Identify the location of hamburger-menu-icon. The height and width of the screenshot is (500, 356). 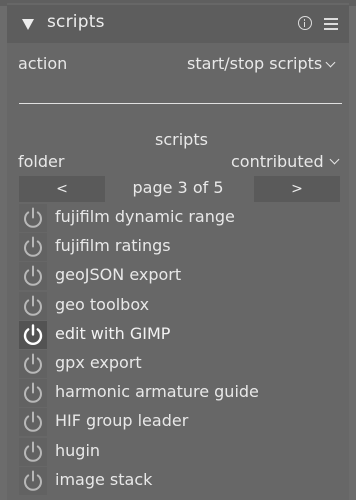
(331, 24).